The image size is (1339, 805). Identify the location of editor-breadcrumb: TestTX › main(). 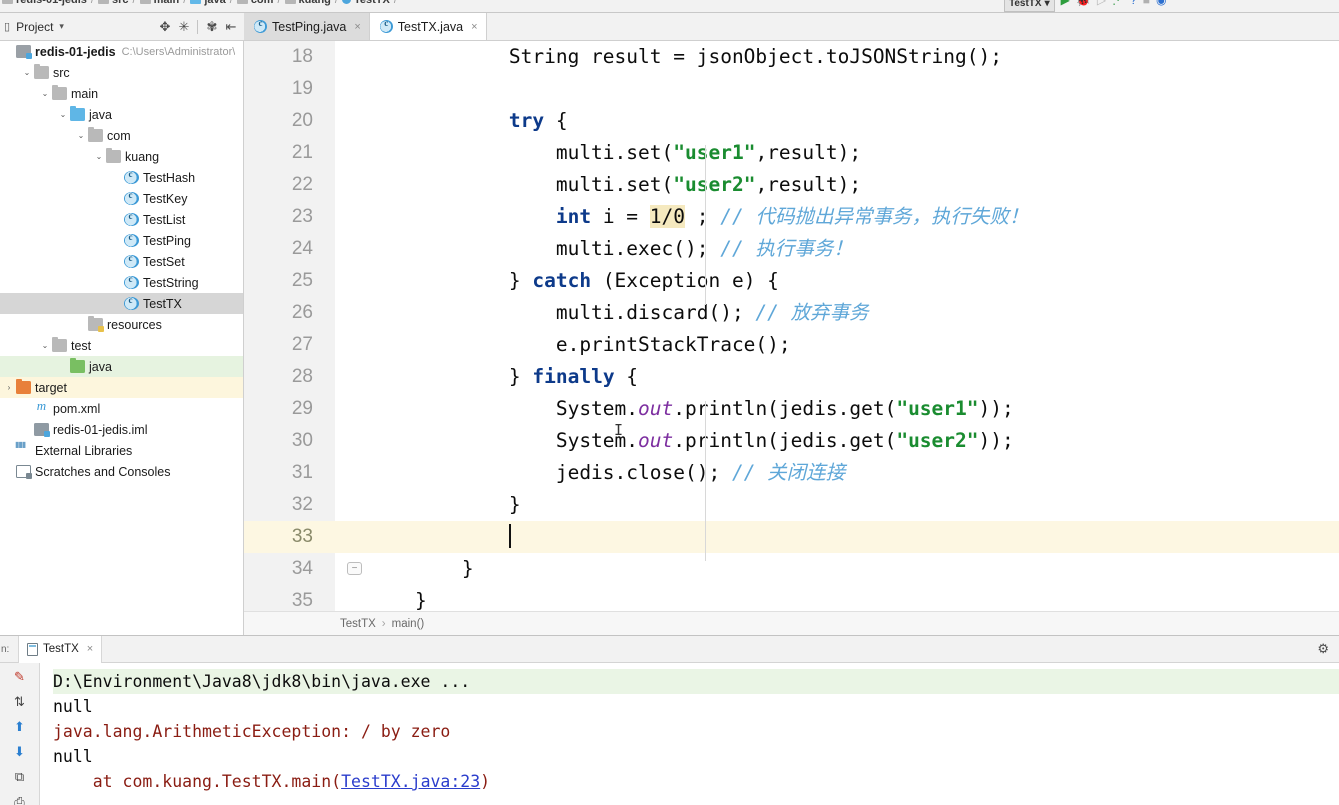
(791, 623).